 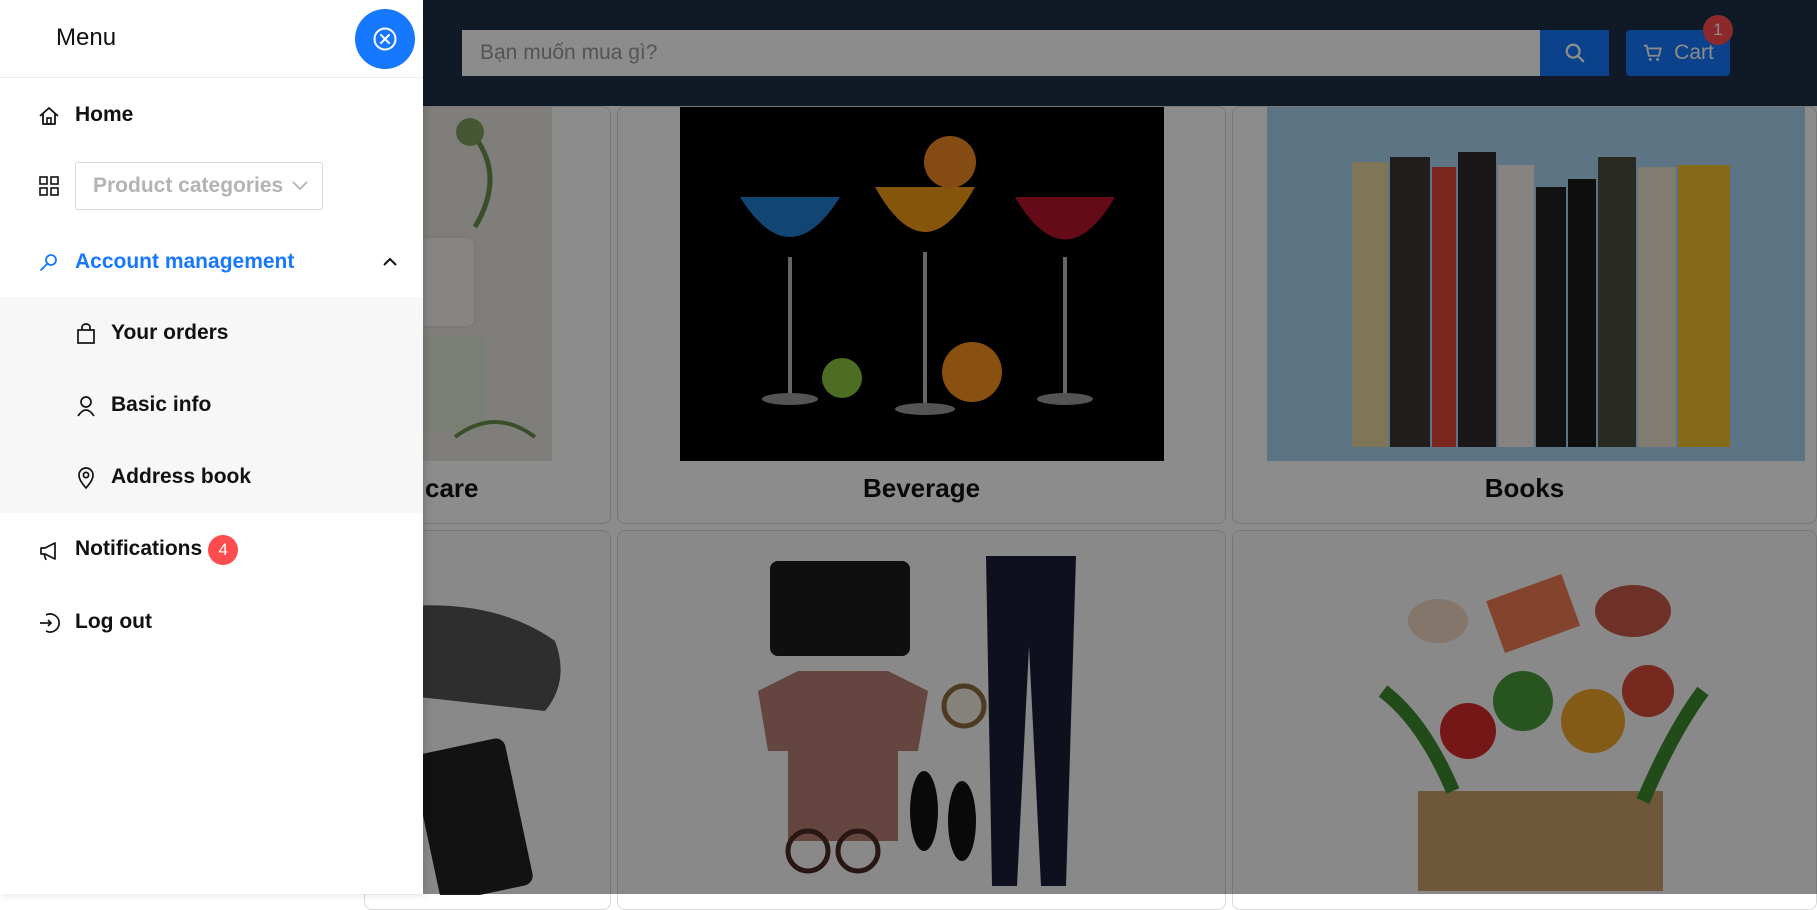 I want to click on menu-item-logout: Log out, so click(x=211, y=622).